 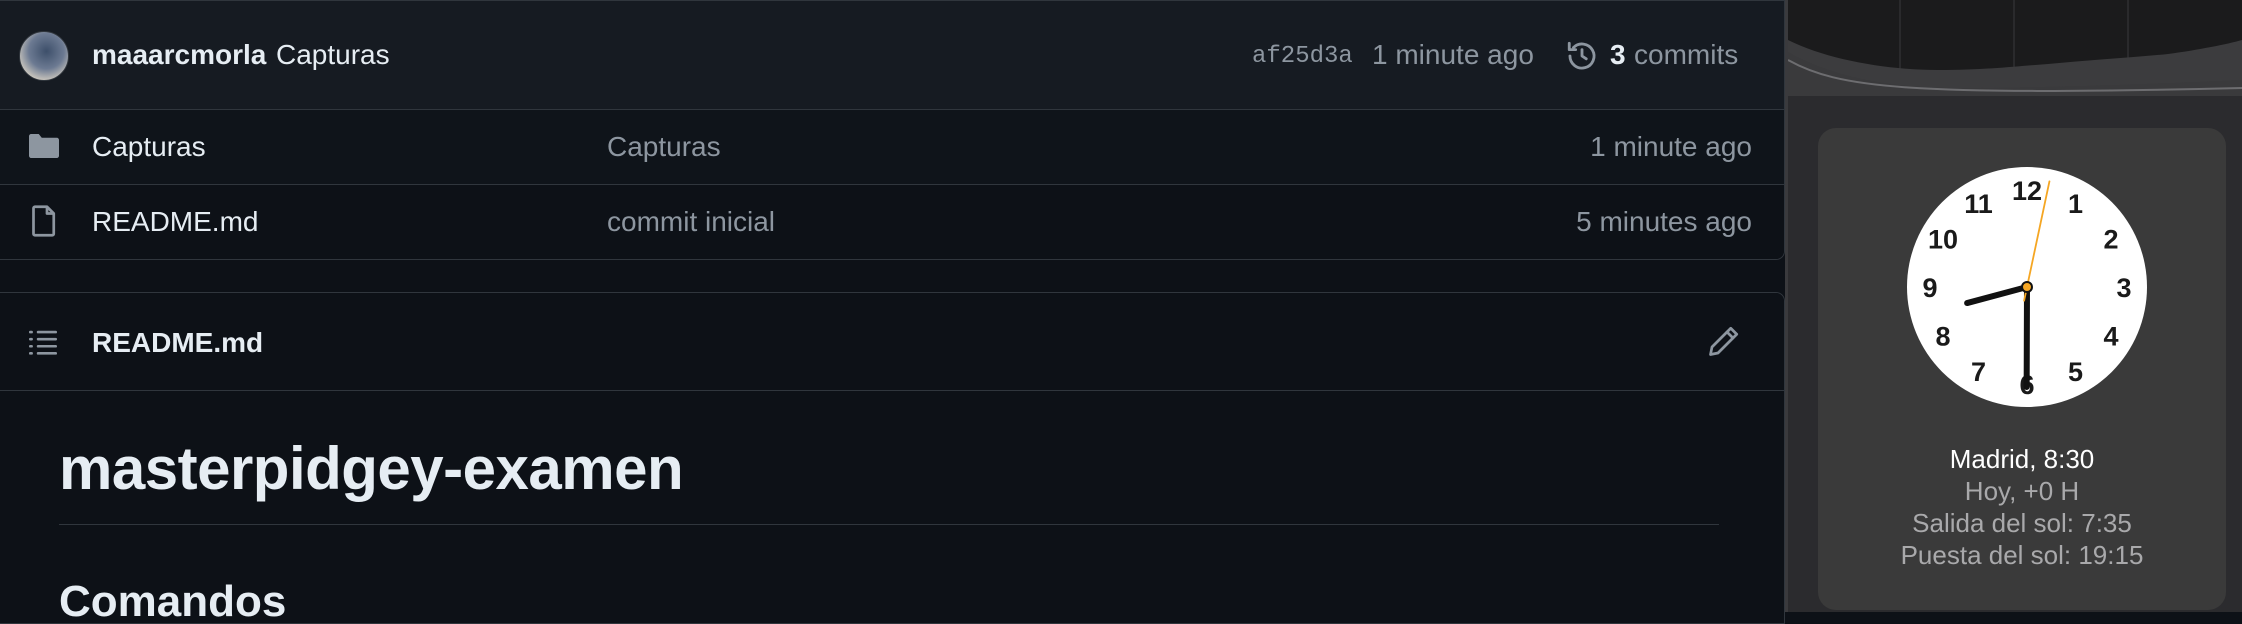 I want to click on file-name-link: README.md, so click(x=175, y=222).